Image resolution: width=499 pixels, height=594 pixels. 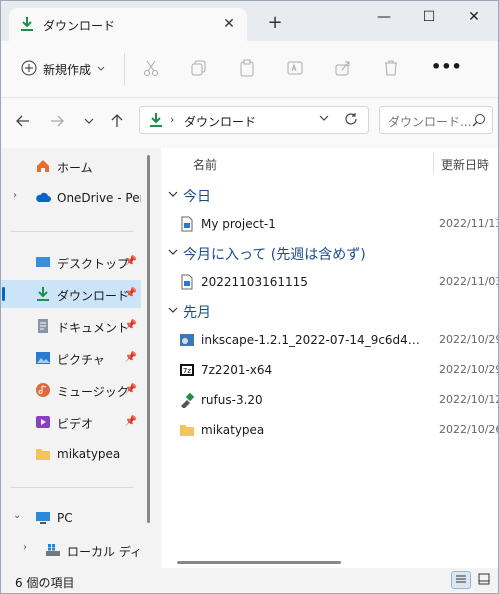 I want to click on sidebar-scrollbar, so click(x=148, y=339).